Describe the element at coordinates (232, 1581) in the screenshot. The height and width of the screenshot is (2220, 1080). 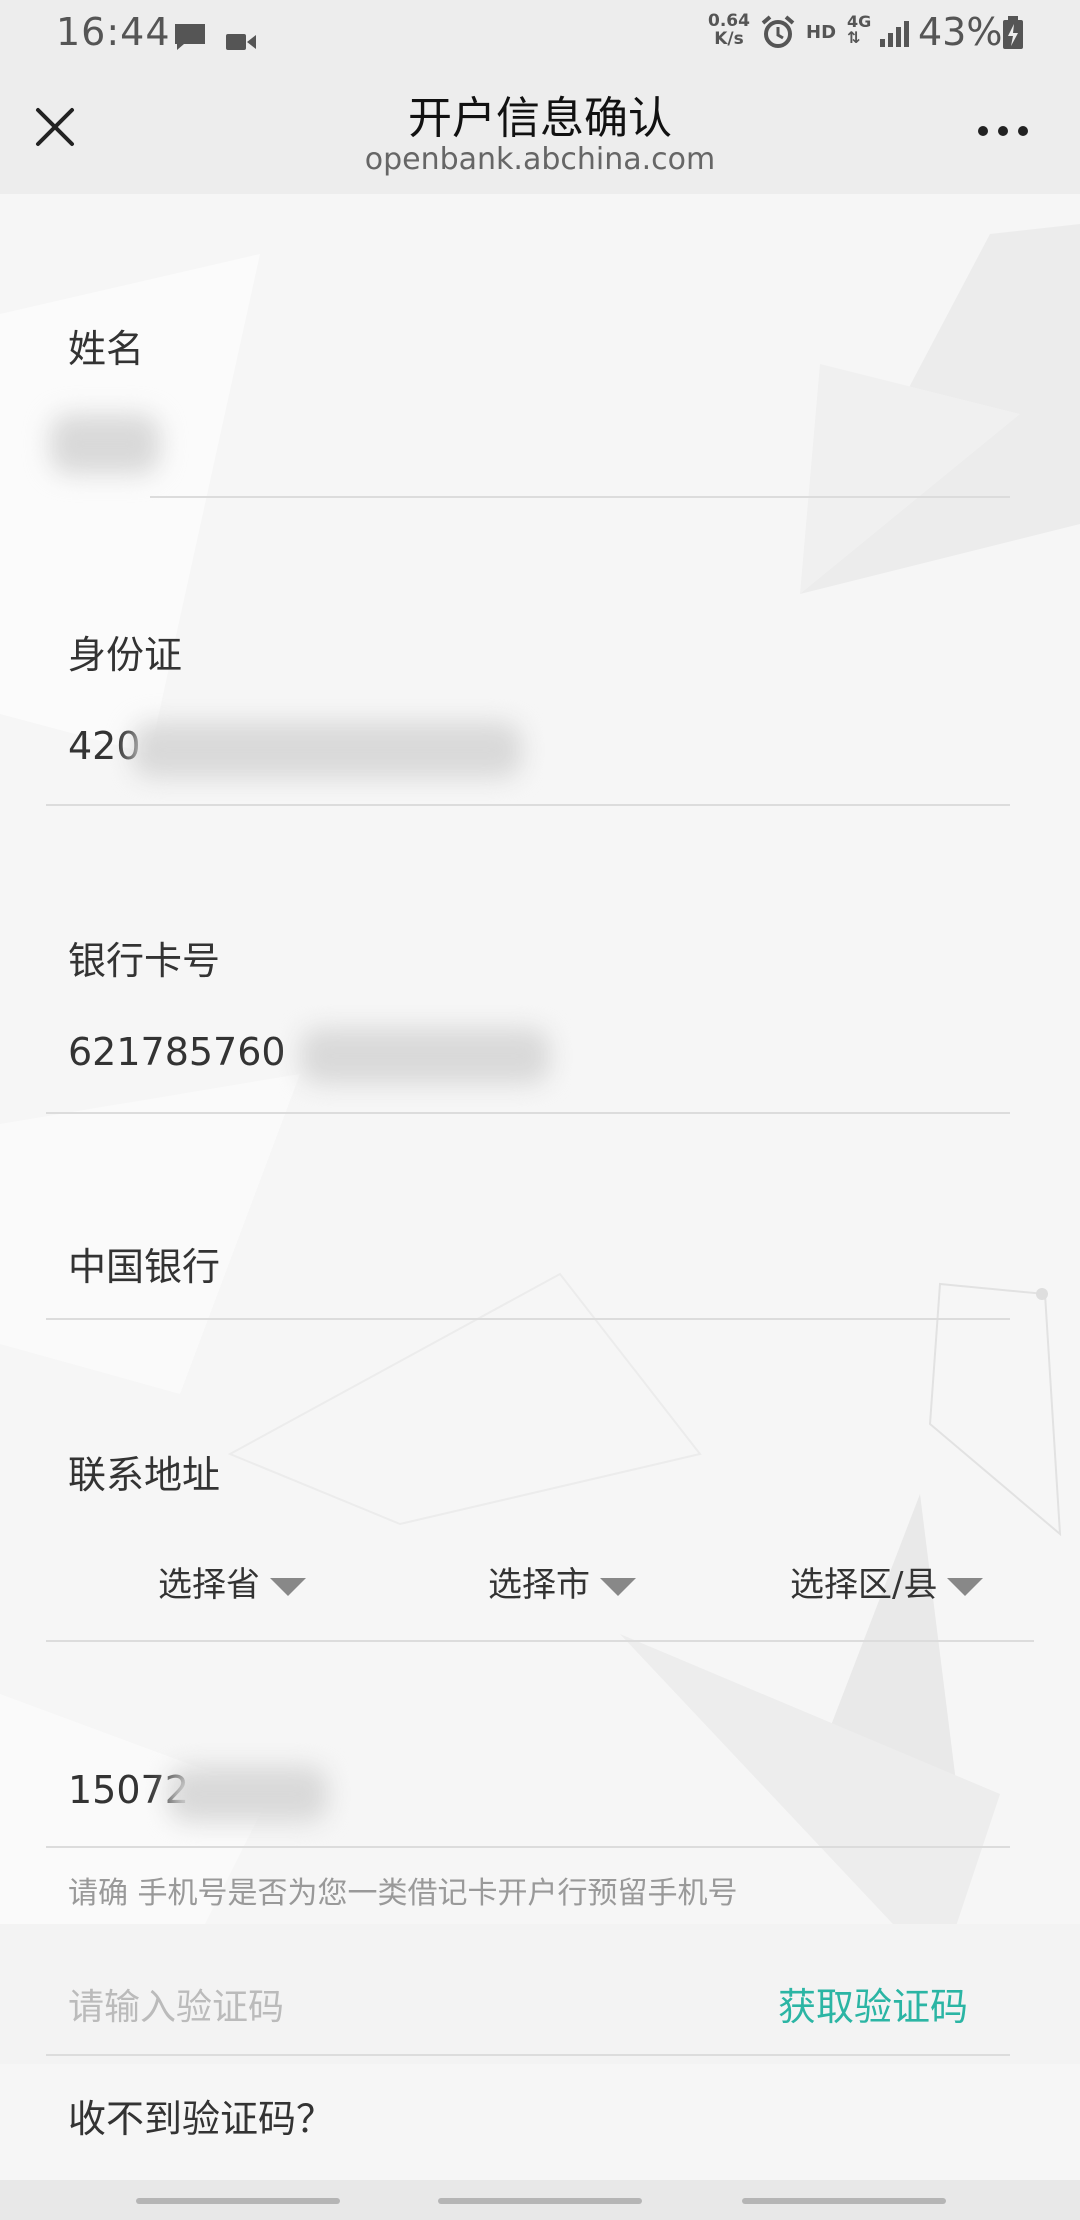
I see `province-select: 选择省` at that location.